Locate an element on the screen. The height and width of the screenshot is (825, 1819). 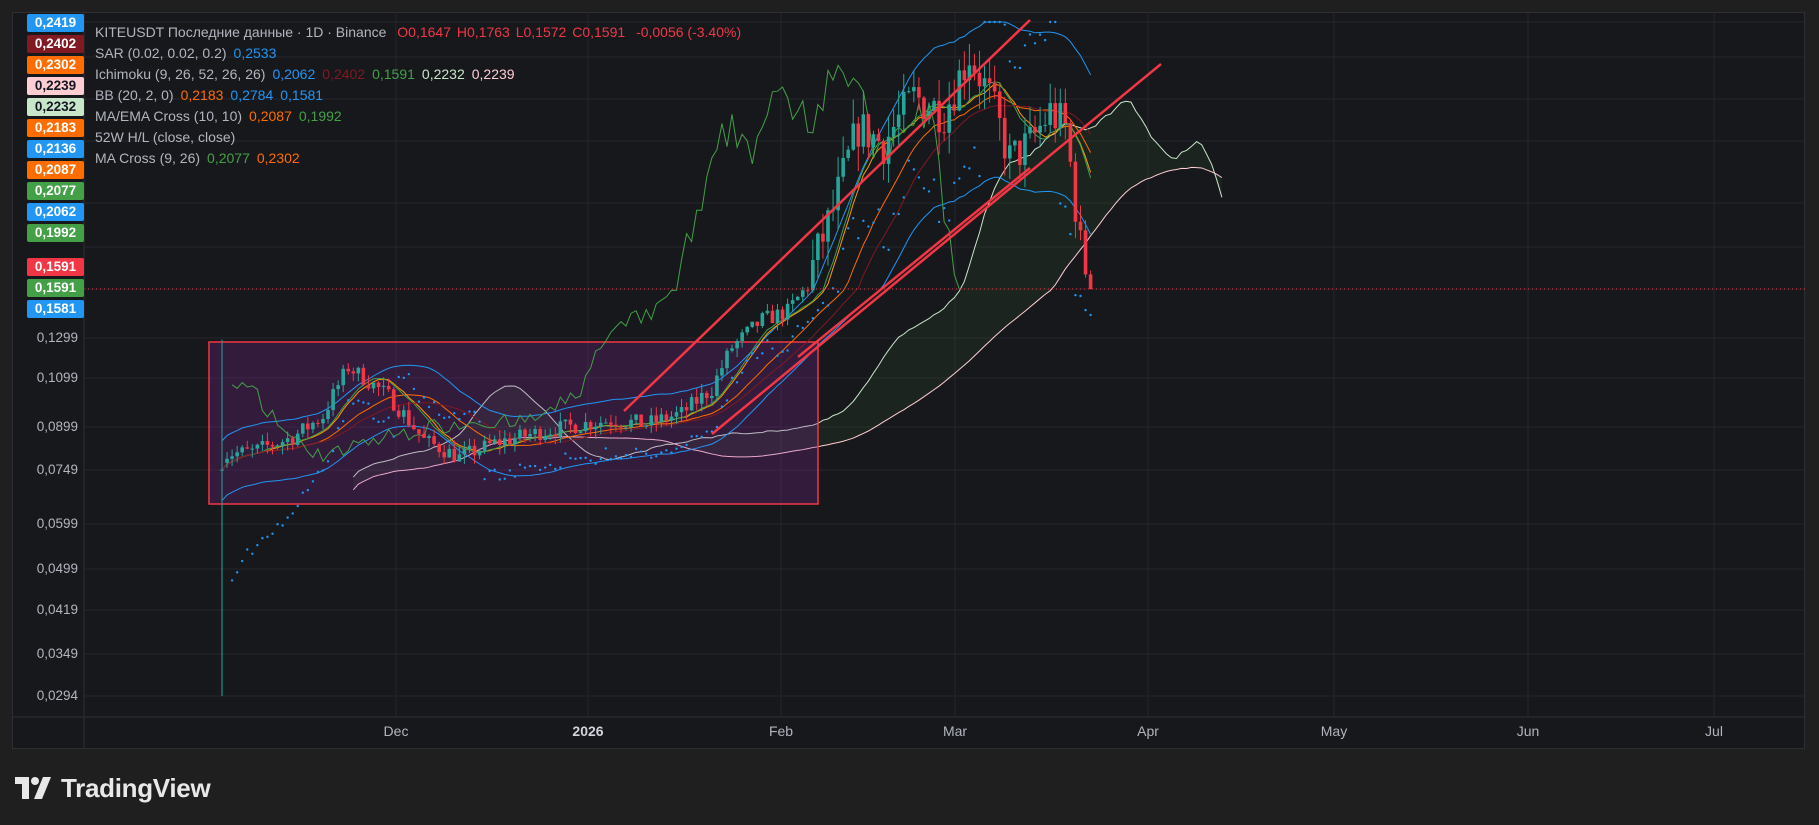
time-axis-tick: Dec is located at coordinates (396, 731).